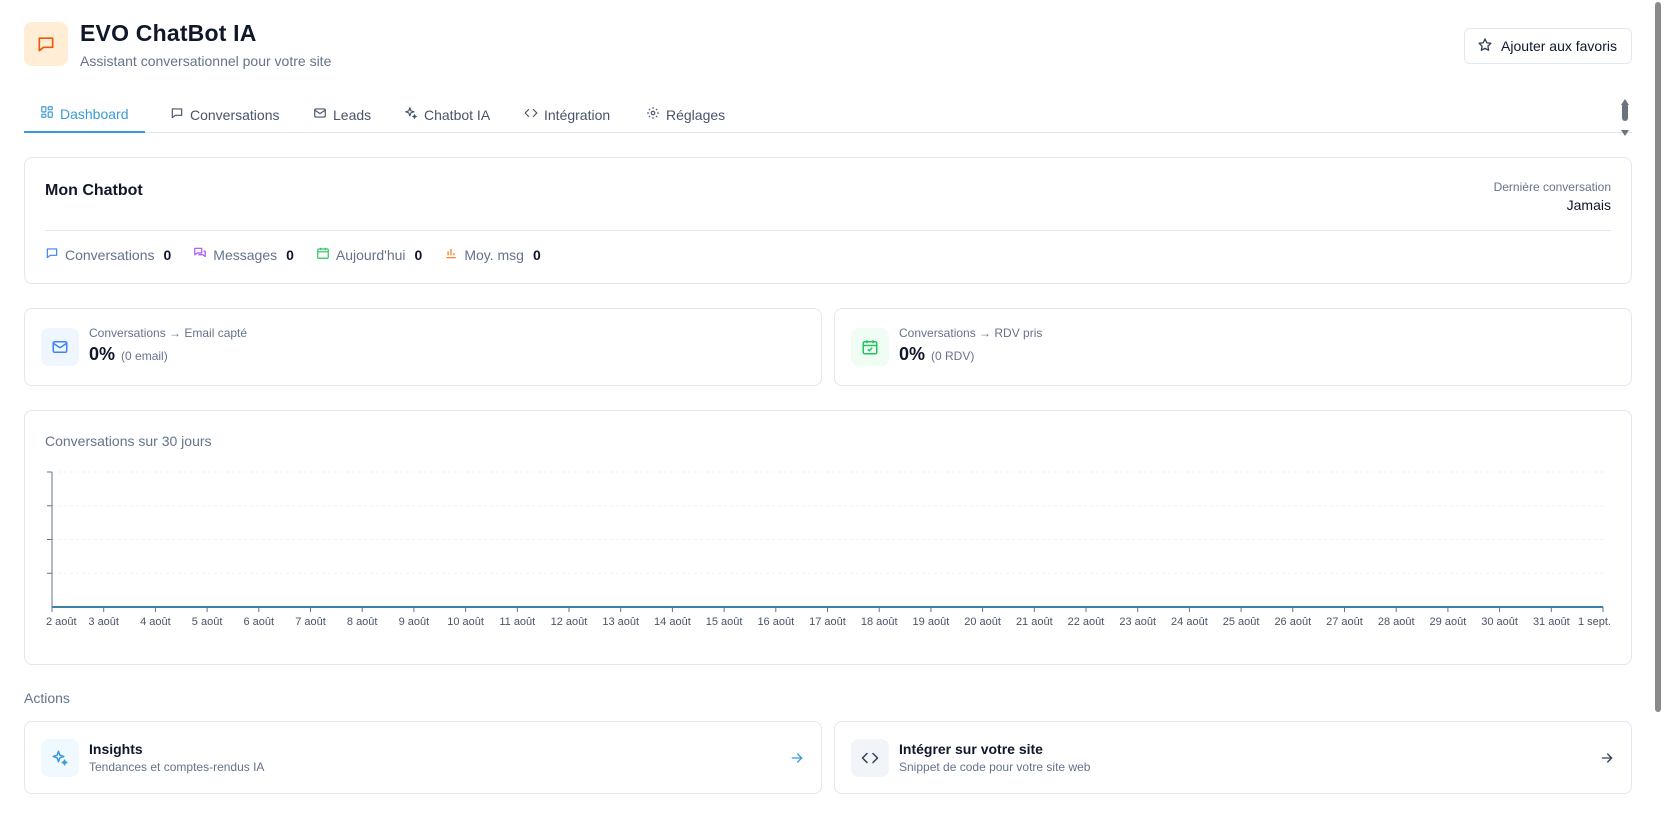 This screenshot has height=820, width=1664. What do you see at coordinates (1034, 622) in the screenshot?
I see `x-tick-label: 21 août` at bounding box center [1034, 622].